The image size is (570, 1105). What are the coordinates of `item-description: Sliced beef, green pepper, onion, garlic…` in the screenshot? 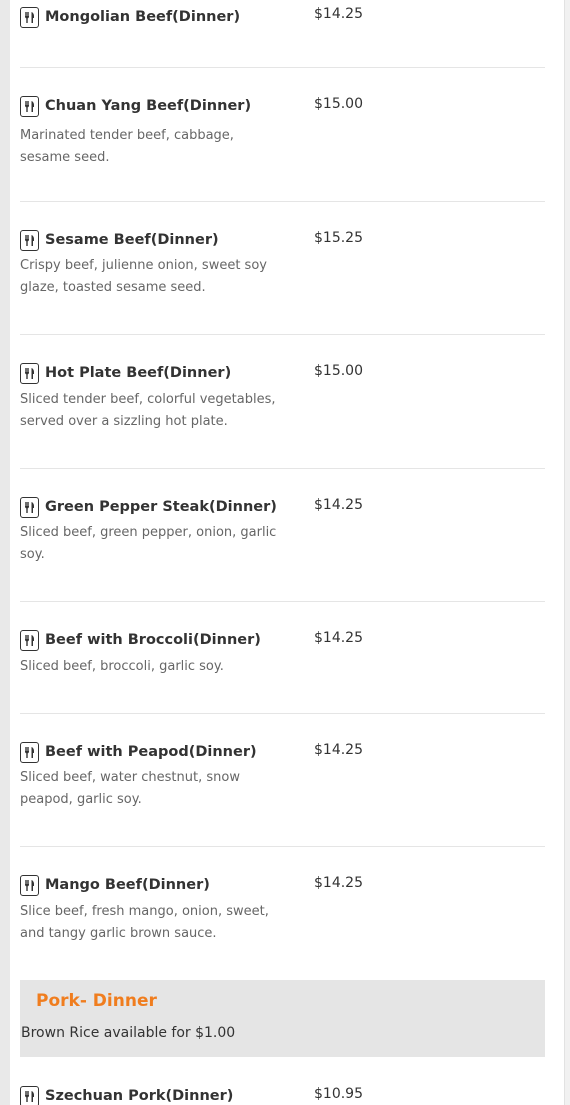 It's located at (148, 543).